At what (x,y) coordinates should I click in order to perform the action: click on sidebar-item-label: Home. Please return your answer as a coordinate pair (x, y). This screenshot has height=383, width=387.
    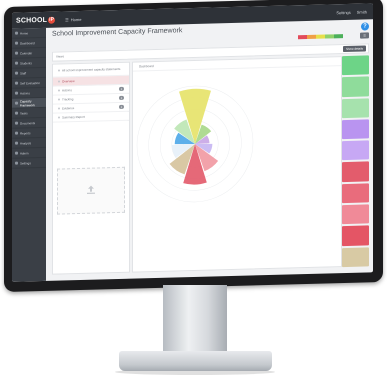
    Looking at the image, I should click on (24, 33).